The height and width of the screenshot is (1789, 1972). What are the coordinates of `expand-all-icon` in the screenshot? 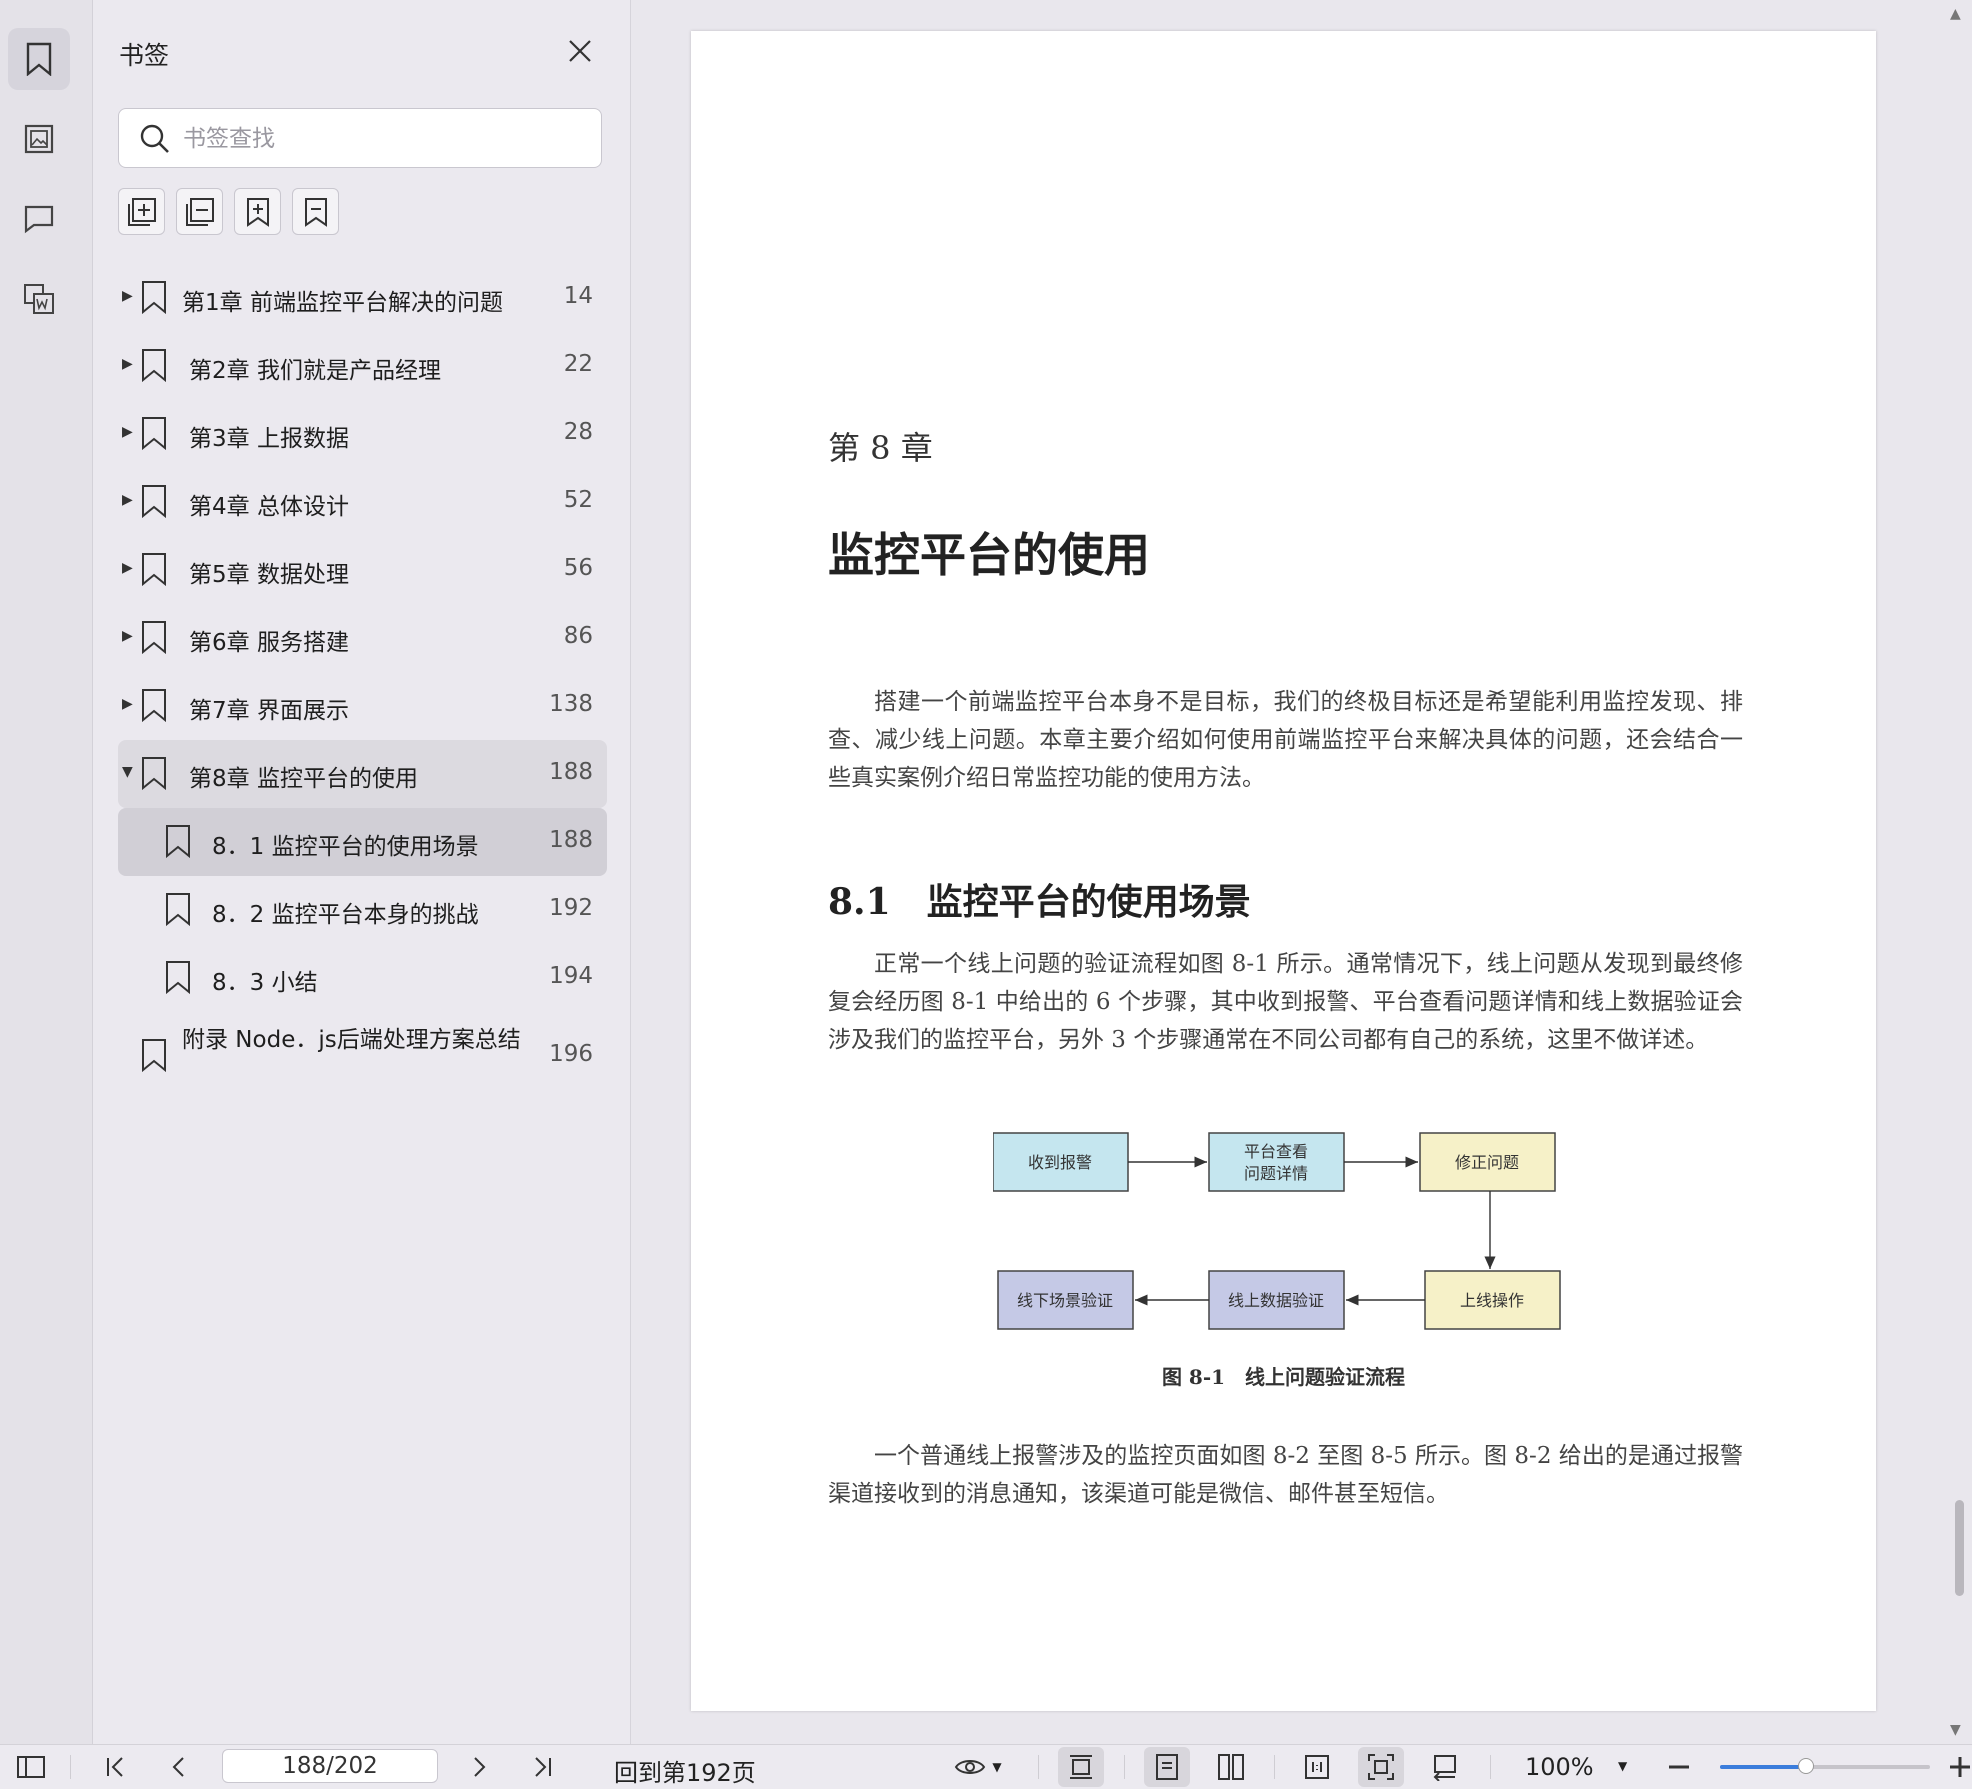 It's located at (141, 211).